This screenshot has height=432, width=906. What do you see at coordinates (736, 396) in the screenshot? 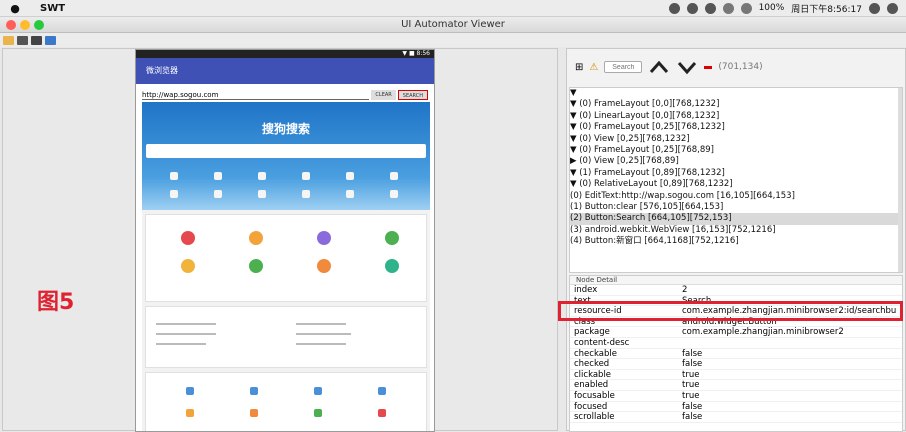
I see `detail-row: focusable true` at bounding box center [736, 396].